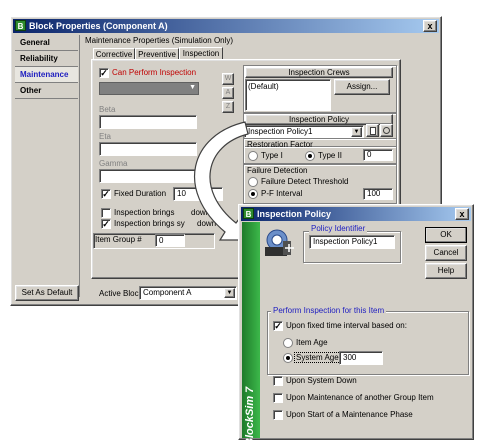 Image resolution: width=490 pixels, height=447 pixels. I want to click on active-block-label: Active Block:, so click(122, 293).